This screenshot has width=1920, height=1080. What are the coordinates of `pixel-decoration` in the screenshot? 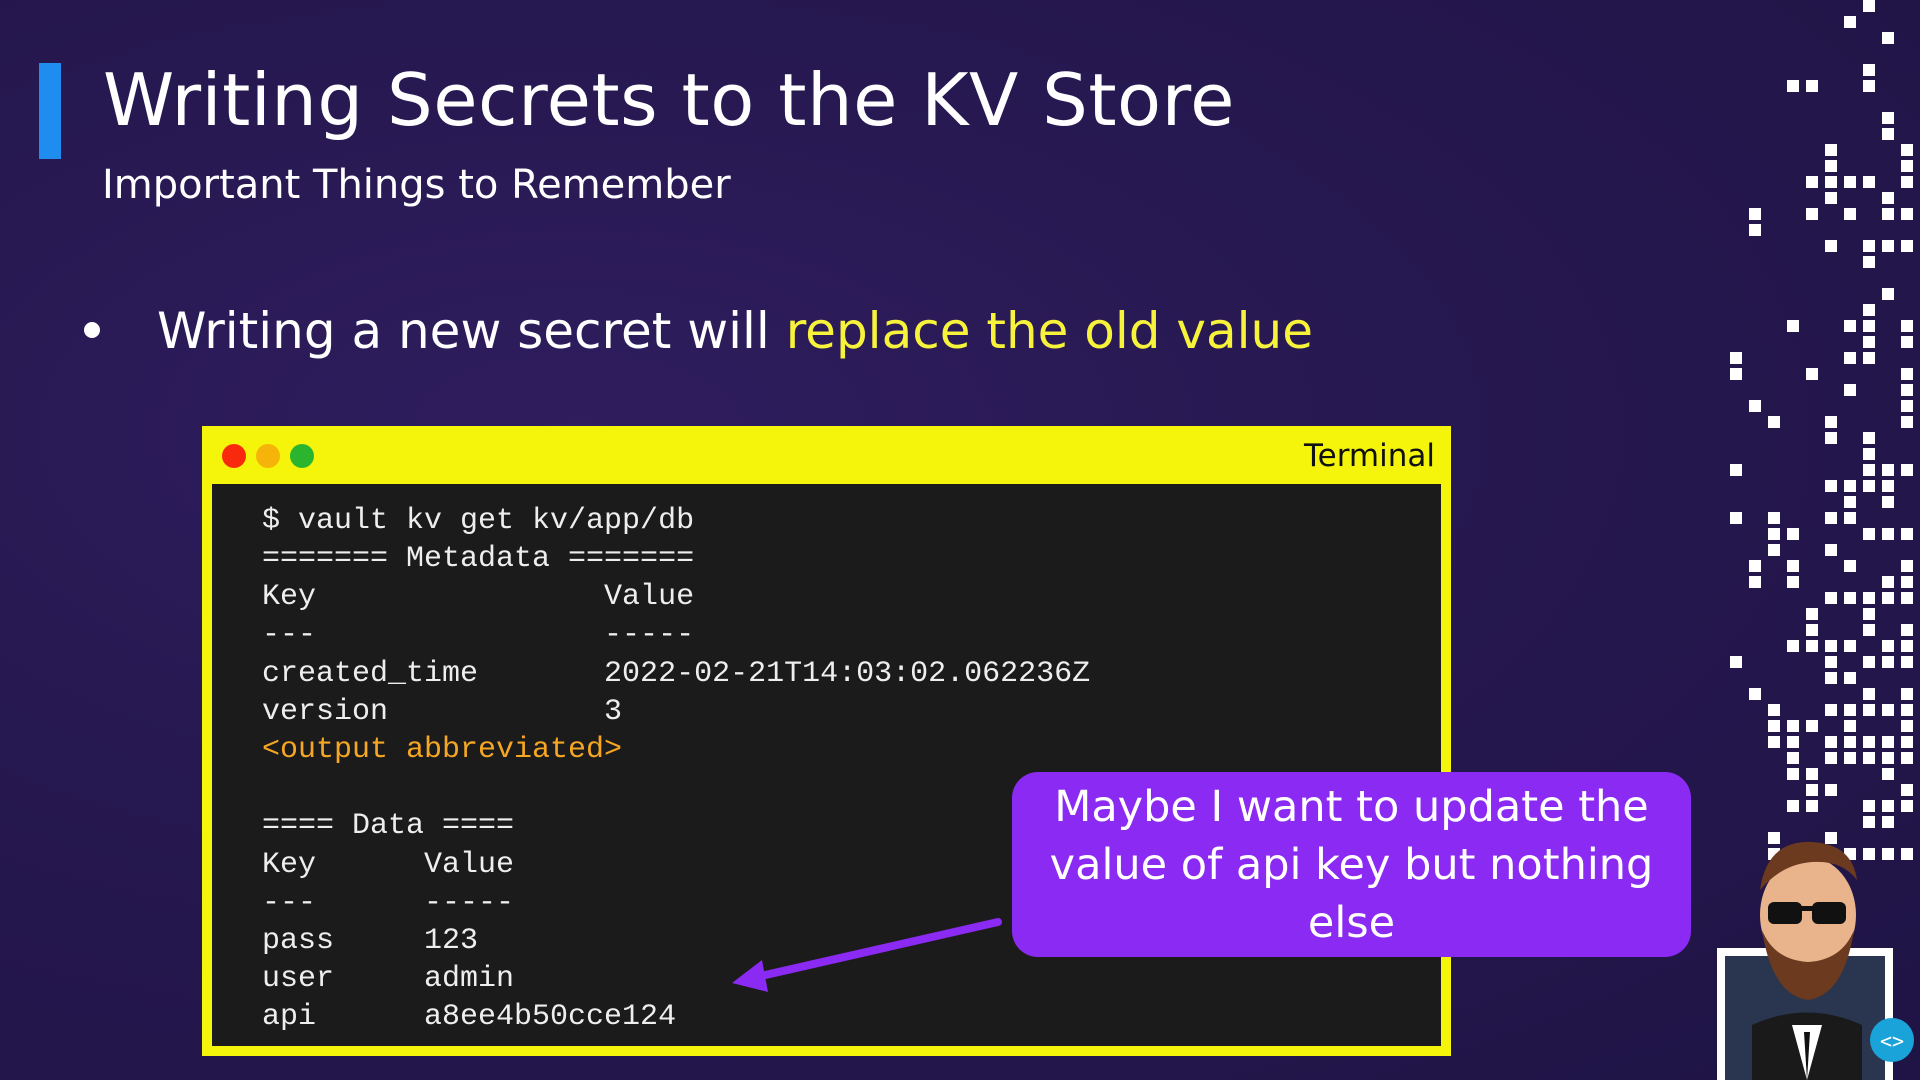 It's located at (1820, 450).